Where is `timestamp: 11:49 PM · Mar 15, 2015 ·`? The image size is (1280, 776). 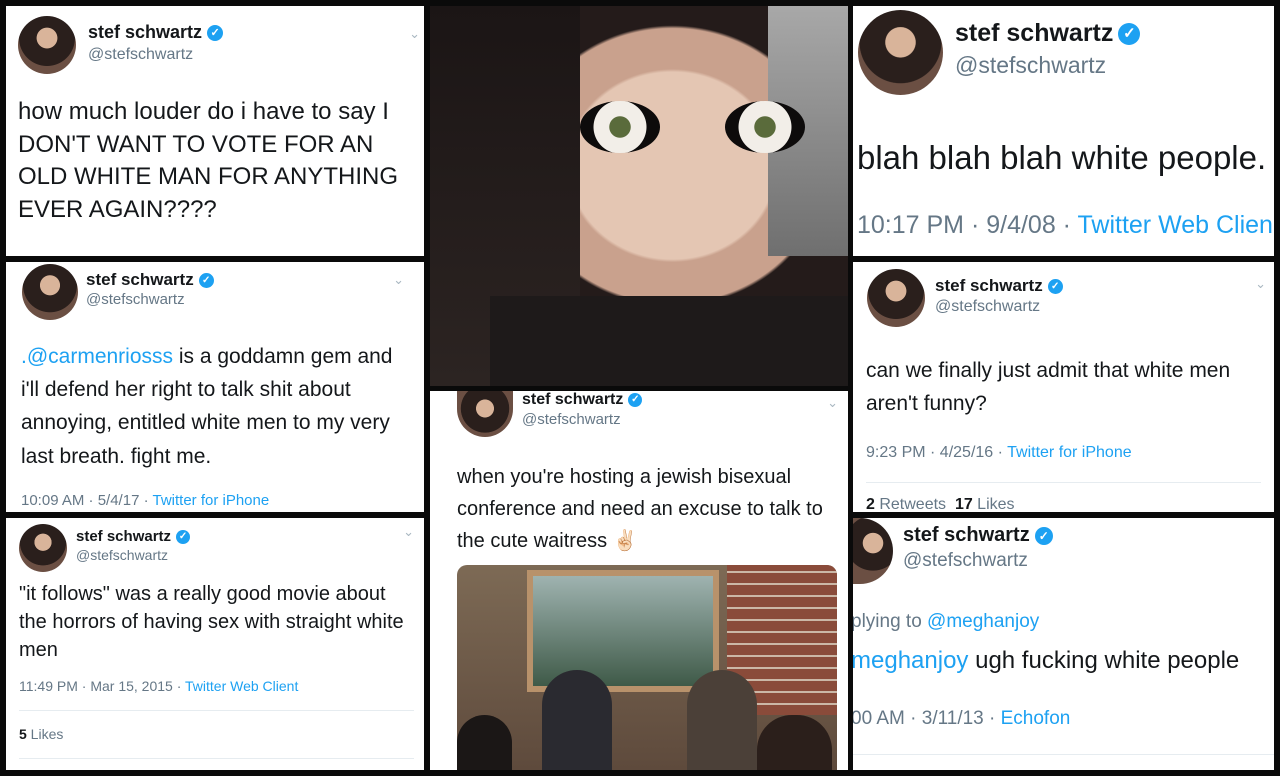 timestamp: 11:49 PM · Mar 15, 2015 · is located at coordinates (102, 686).